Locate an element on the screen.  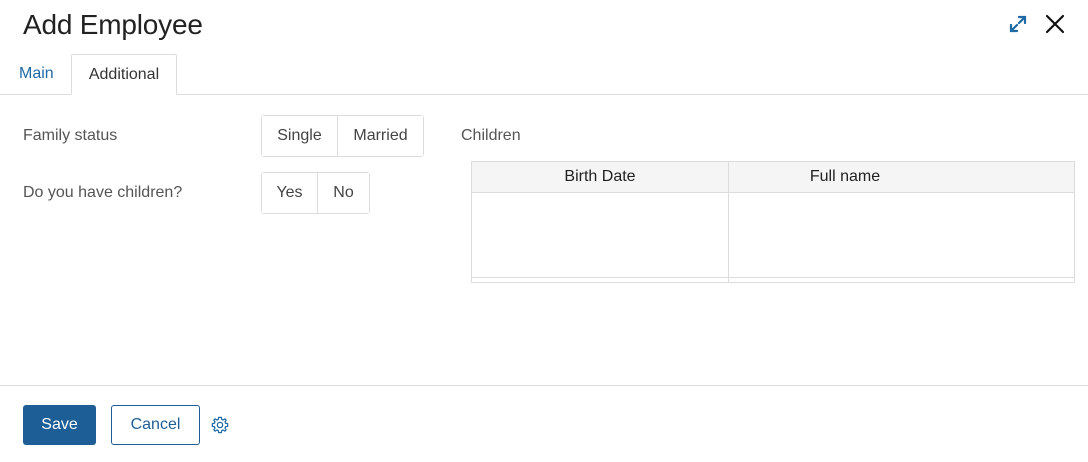
family-status-married-option: Married is located at coordinates (380, 136).